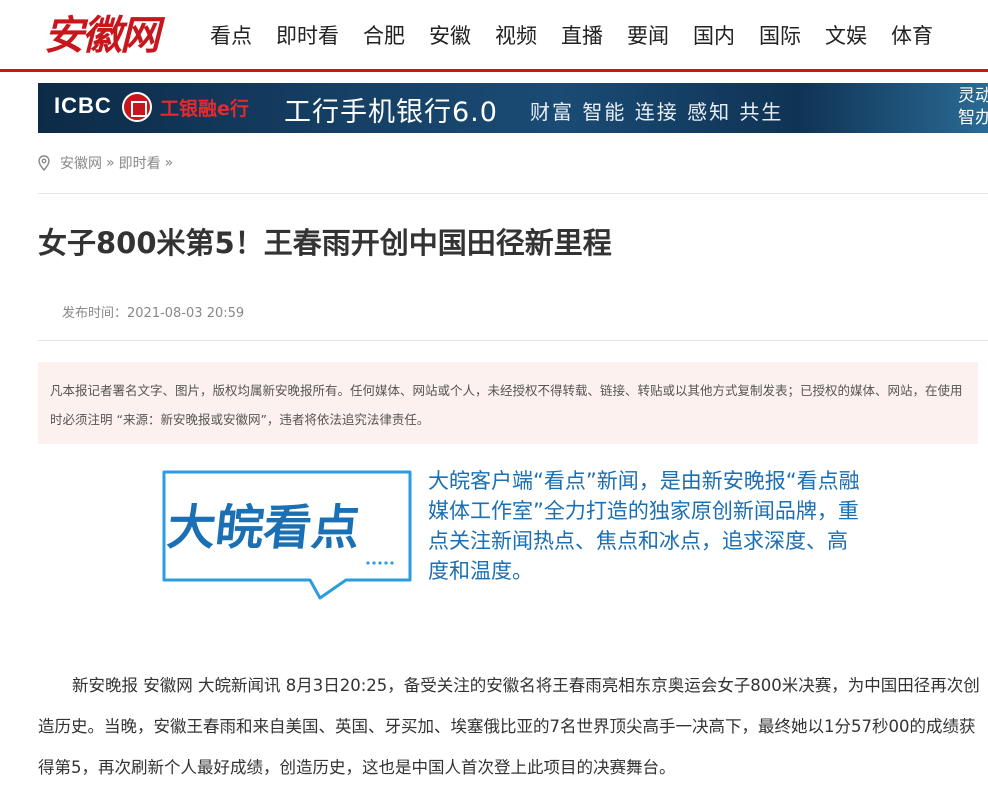 The height and width of the screenshot is (790, 988). What do you see at coordinates (912, 36) in the screenshot?
I see `nav-item-sports: 体育` at bounding box center [912, 36].